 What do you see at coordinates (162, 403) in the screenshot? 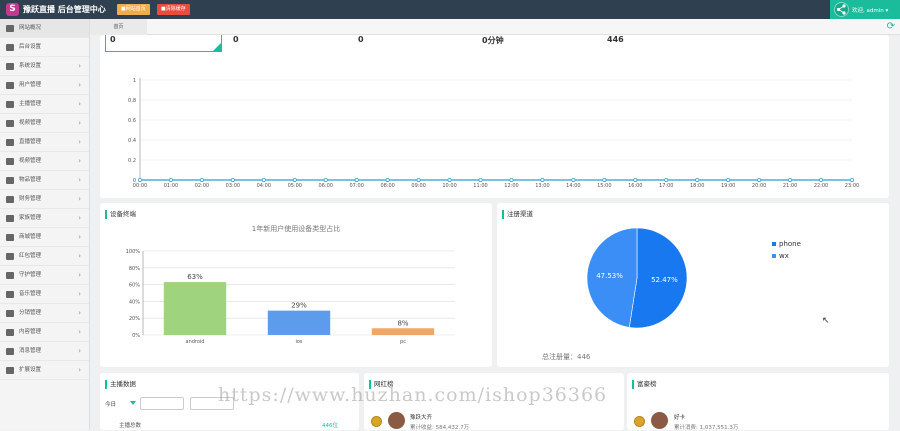
I see `start-date-input` at bounding box center [162, 403].